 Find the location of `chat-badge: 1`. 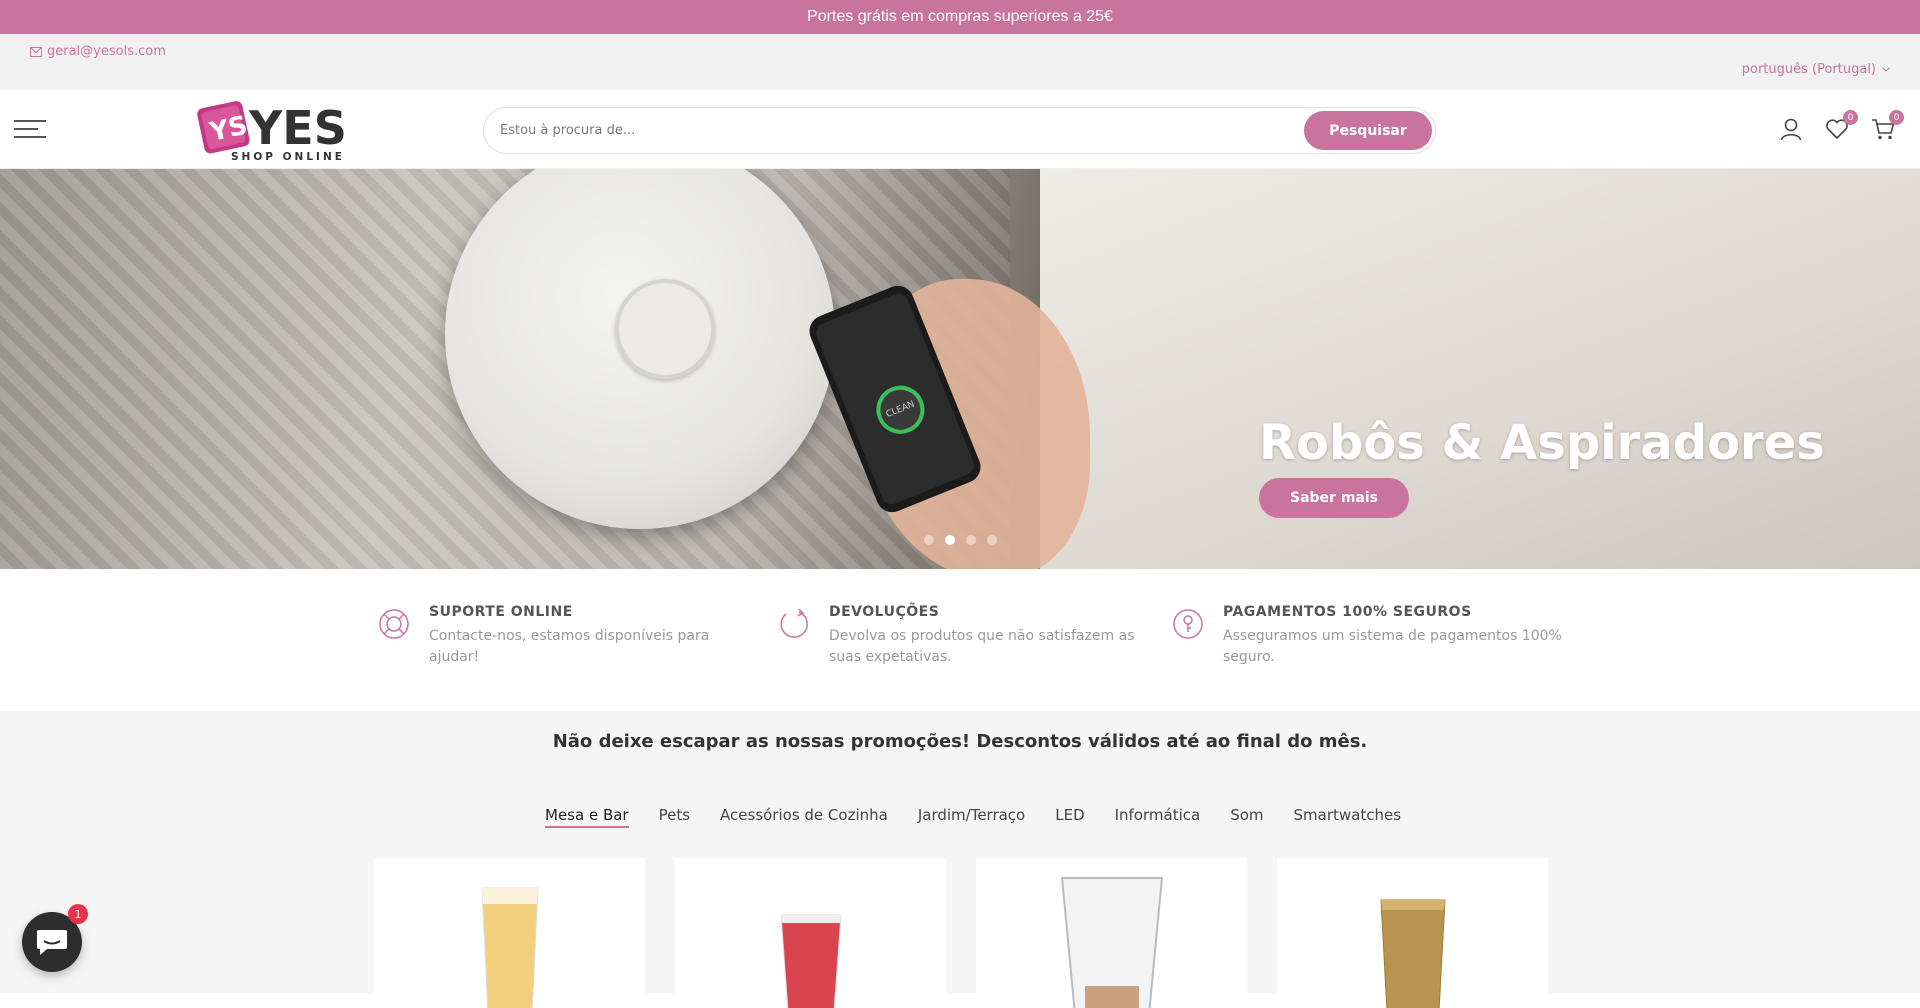

chat-badge: 1 is located at coordinates (78, 914).